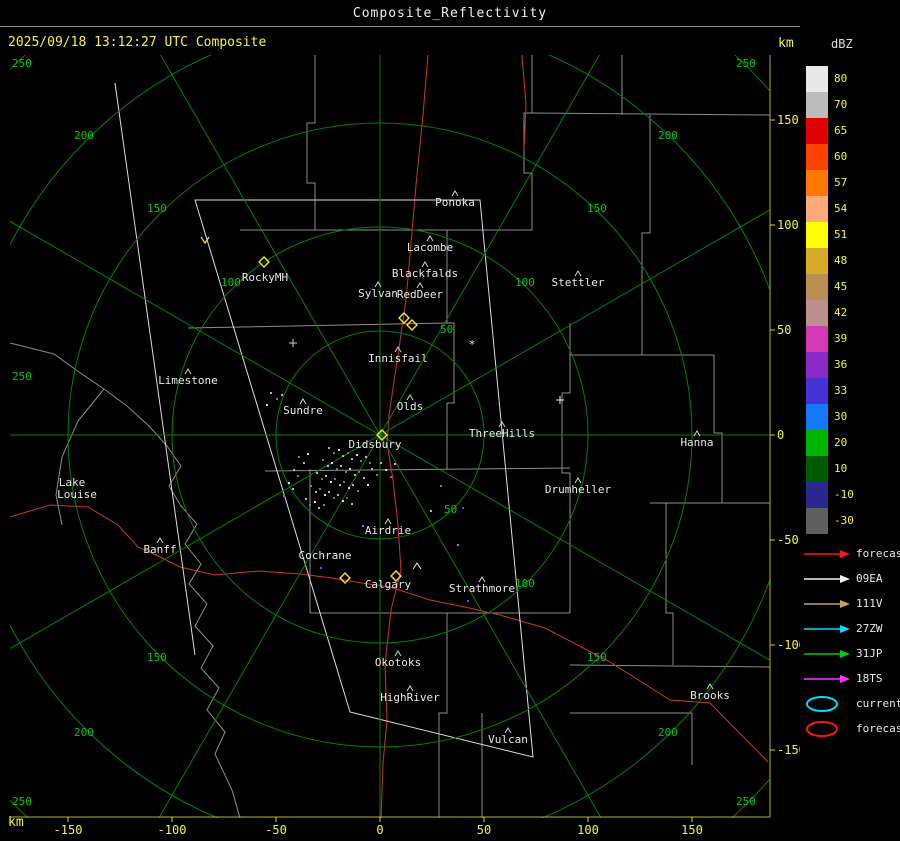  What do you see at coordinates (137, 42) in the screenshot?
I see `timestamp-label: 2025/09/18 13:12:27 UTC Composite` at bounding box center [137, 42].